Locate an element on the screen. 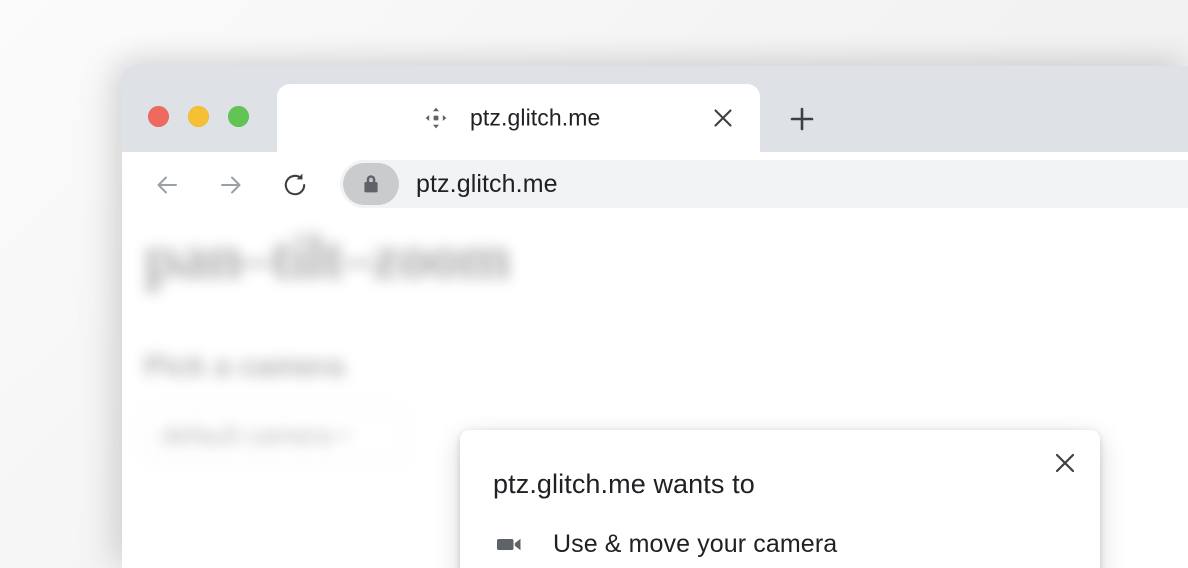 The width and height of the screenshot is (1188, 568). url-text: ptz.glitch.me is located at coordinates (487, 183).